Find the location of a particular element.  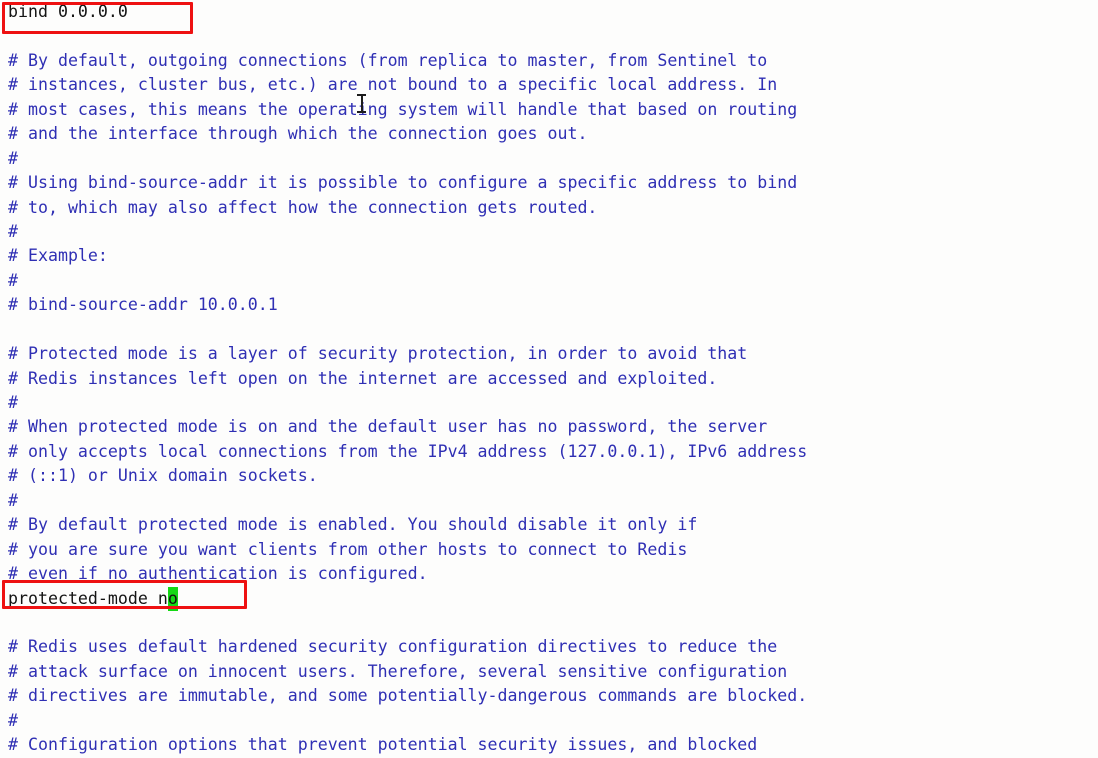

text-block-cursor: o is located at coordinates (172, 598).